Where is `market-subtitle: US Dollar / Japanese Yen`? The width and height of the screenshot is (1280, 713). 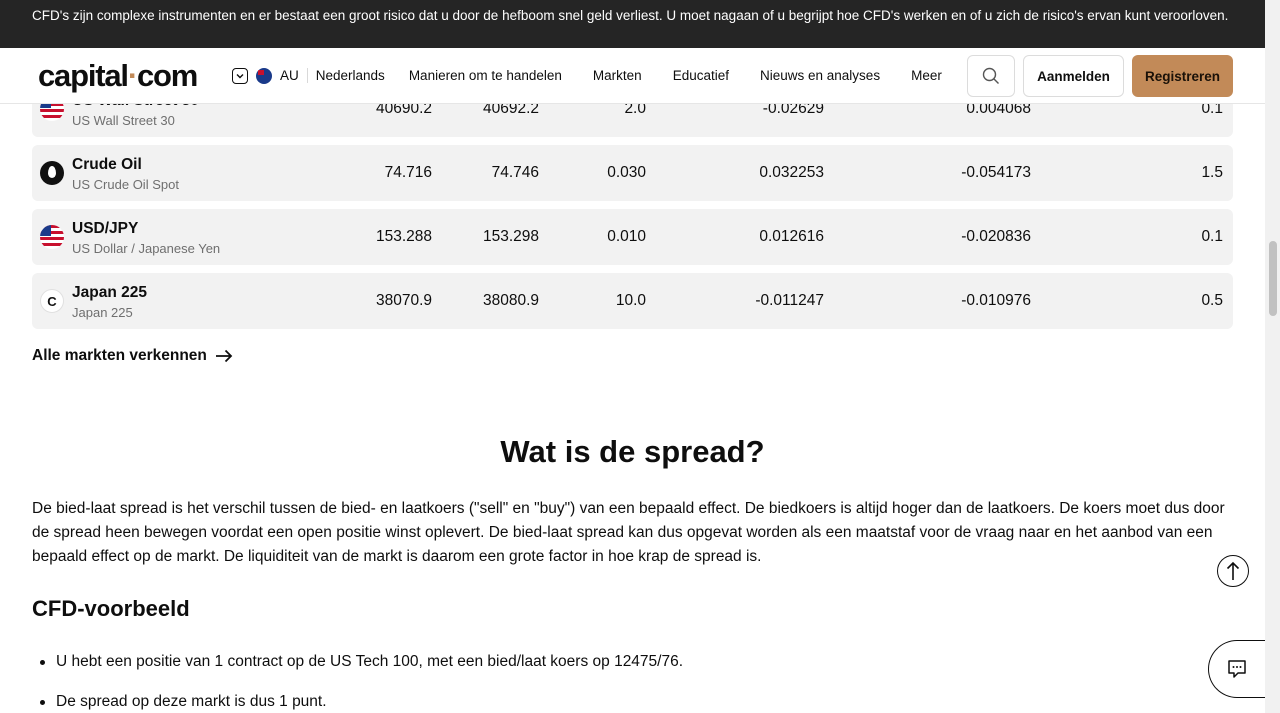
market-subtitle: US Dollar / Japanese Yen is located at coordinates (146, 248).